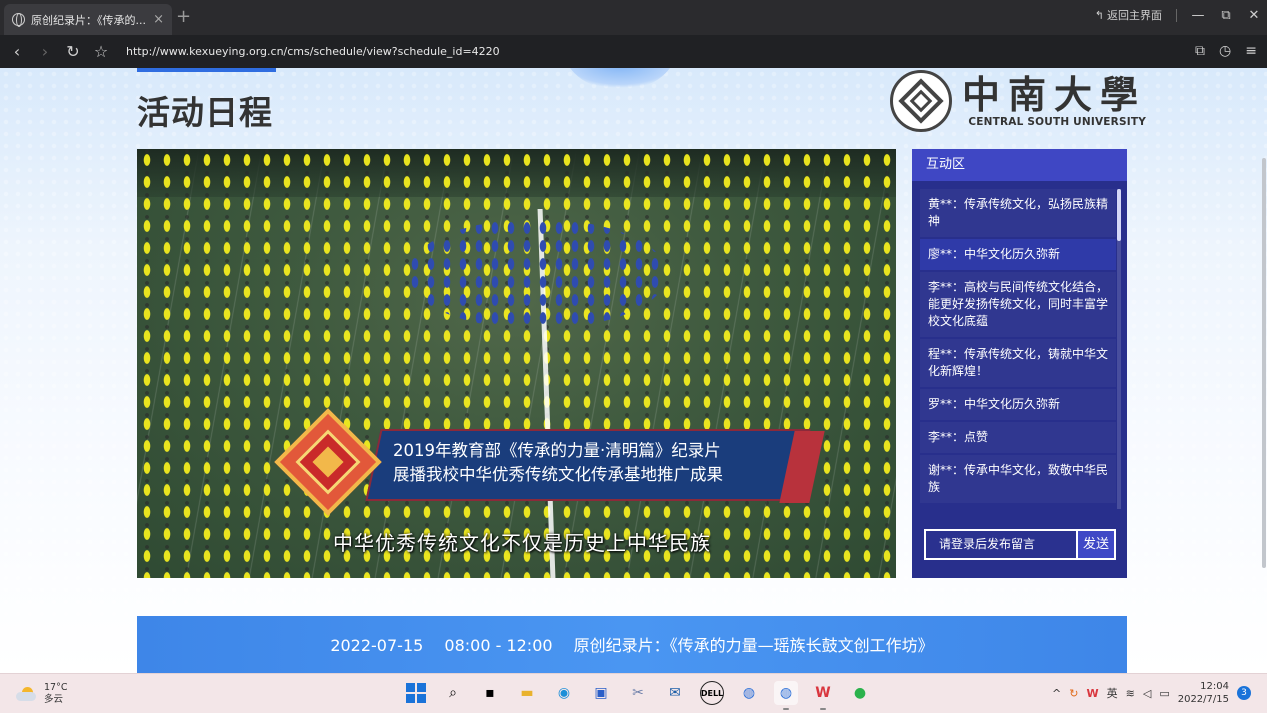  I want to click on back-to-main-button: ↰ 返回主界面, so click(1128, 15).